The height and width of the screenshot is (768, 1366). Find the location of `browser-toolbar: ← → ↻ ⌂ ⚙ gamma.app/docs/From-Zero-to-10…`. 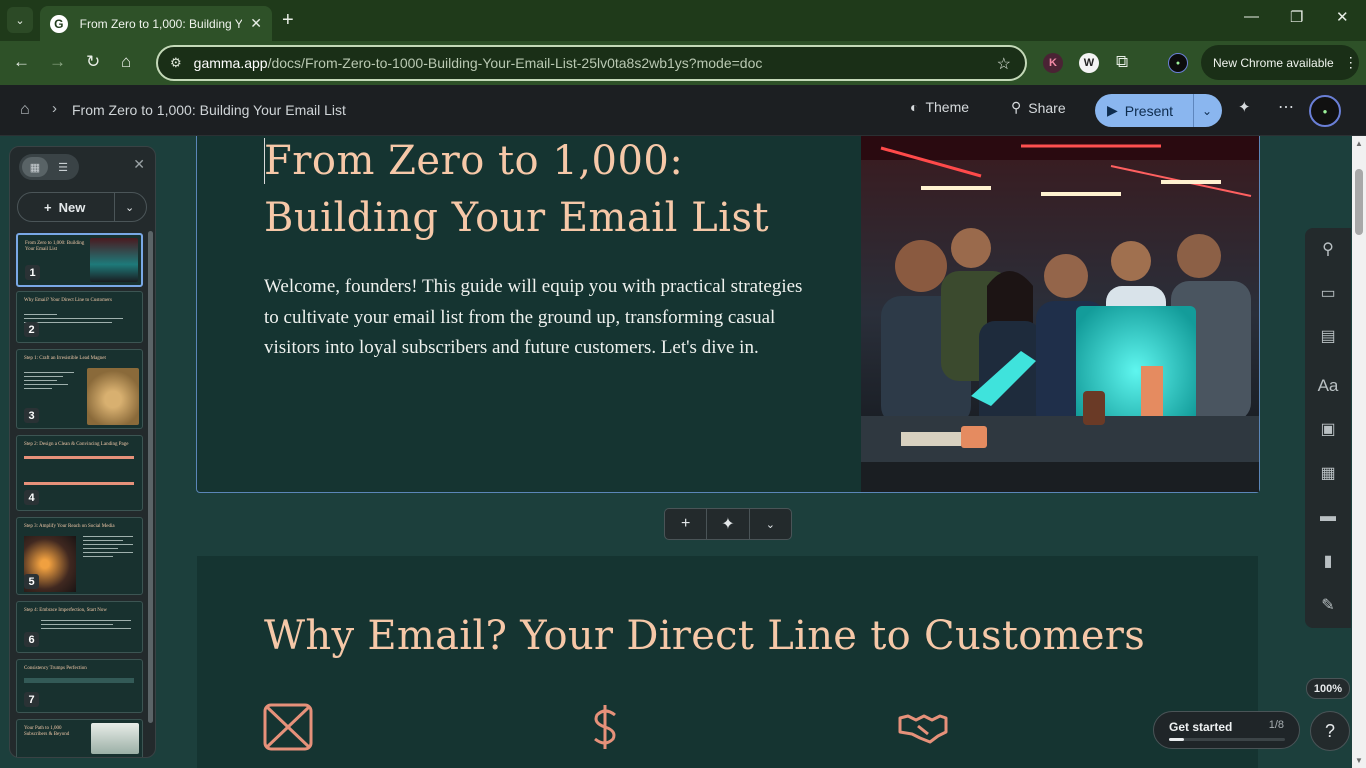

browser-toolbar: ← → ↻ ⌂ ⚙ gamma.app/docs/From-Zero-to-10… is located at coordinates (683, 63).